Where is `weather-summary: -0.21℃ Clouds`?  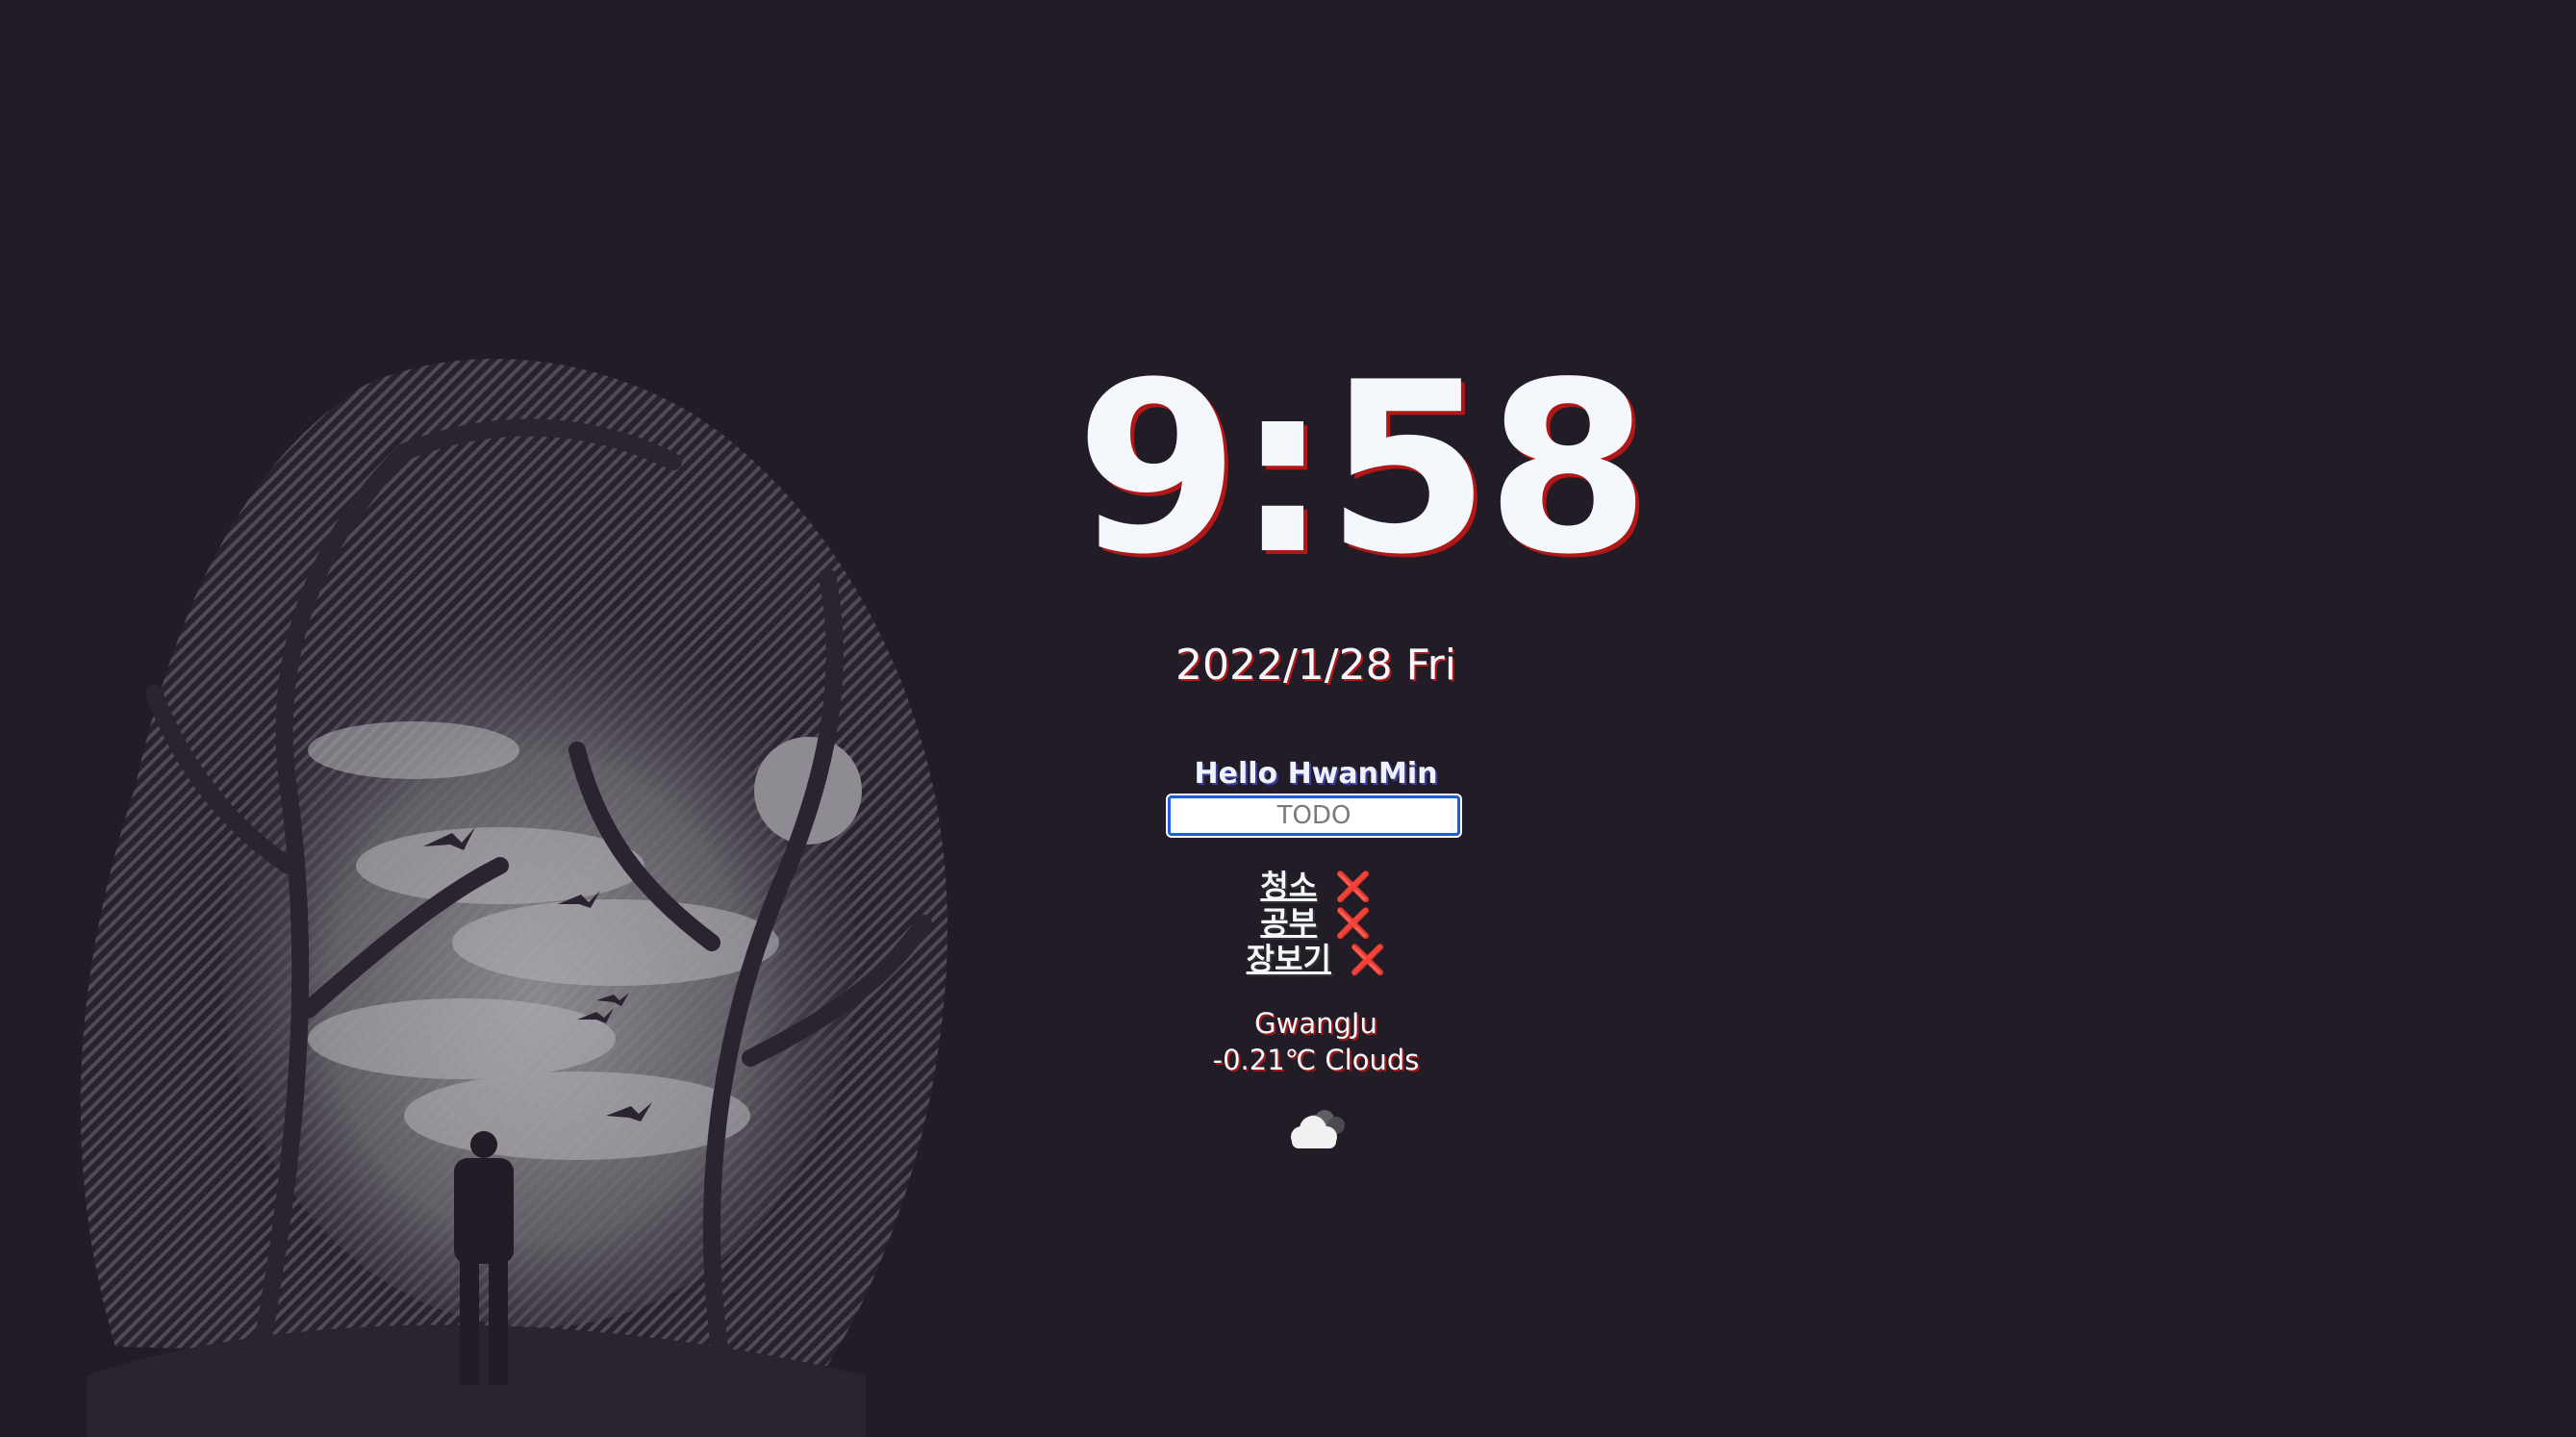
weather-summary: -0.21℃ Clouds is located at coordinates (1316, 1060).